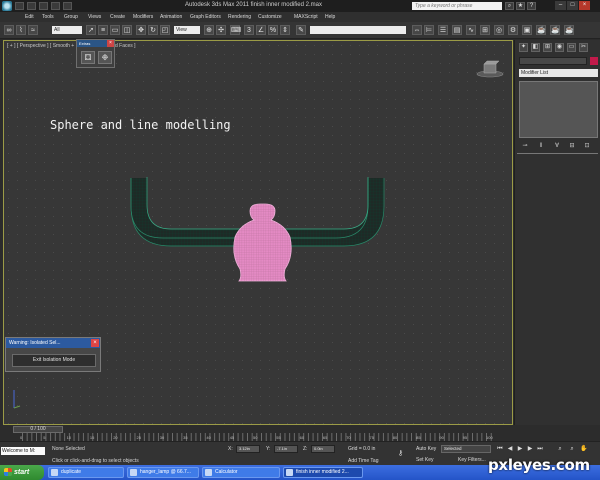 The image size is (600, 480). What do you see at coordinates (572, 449) in the screenshot?
I see `zoom-all-icon: ⌕` at bounding box center [572, 449].